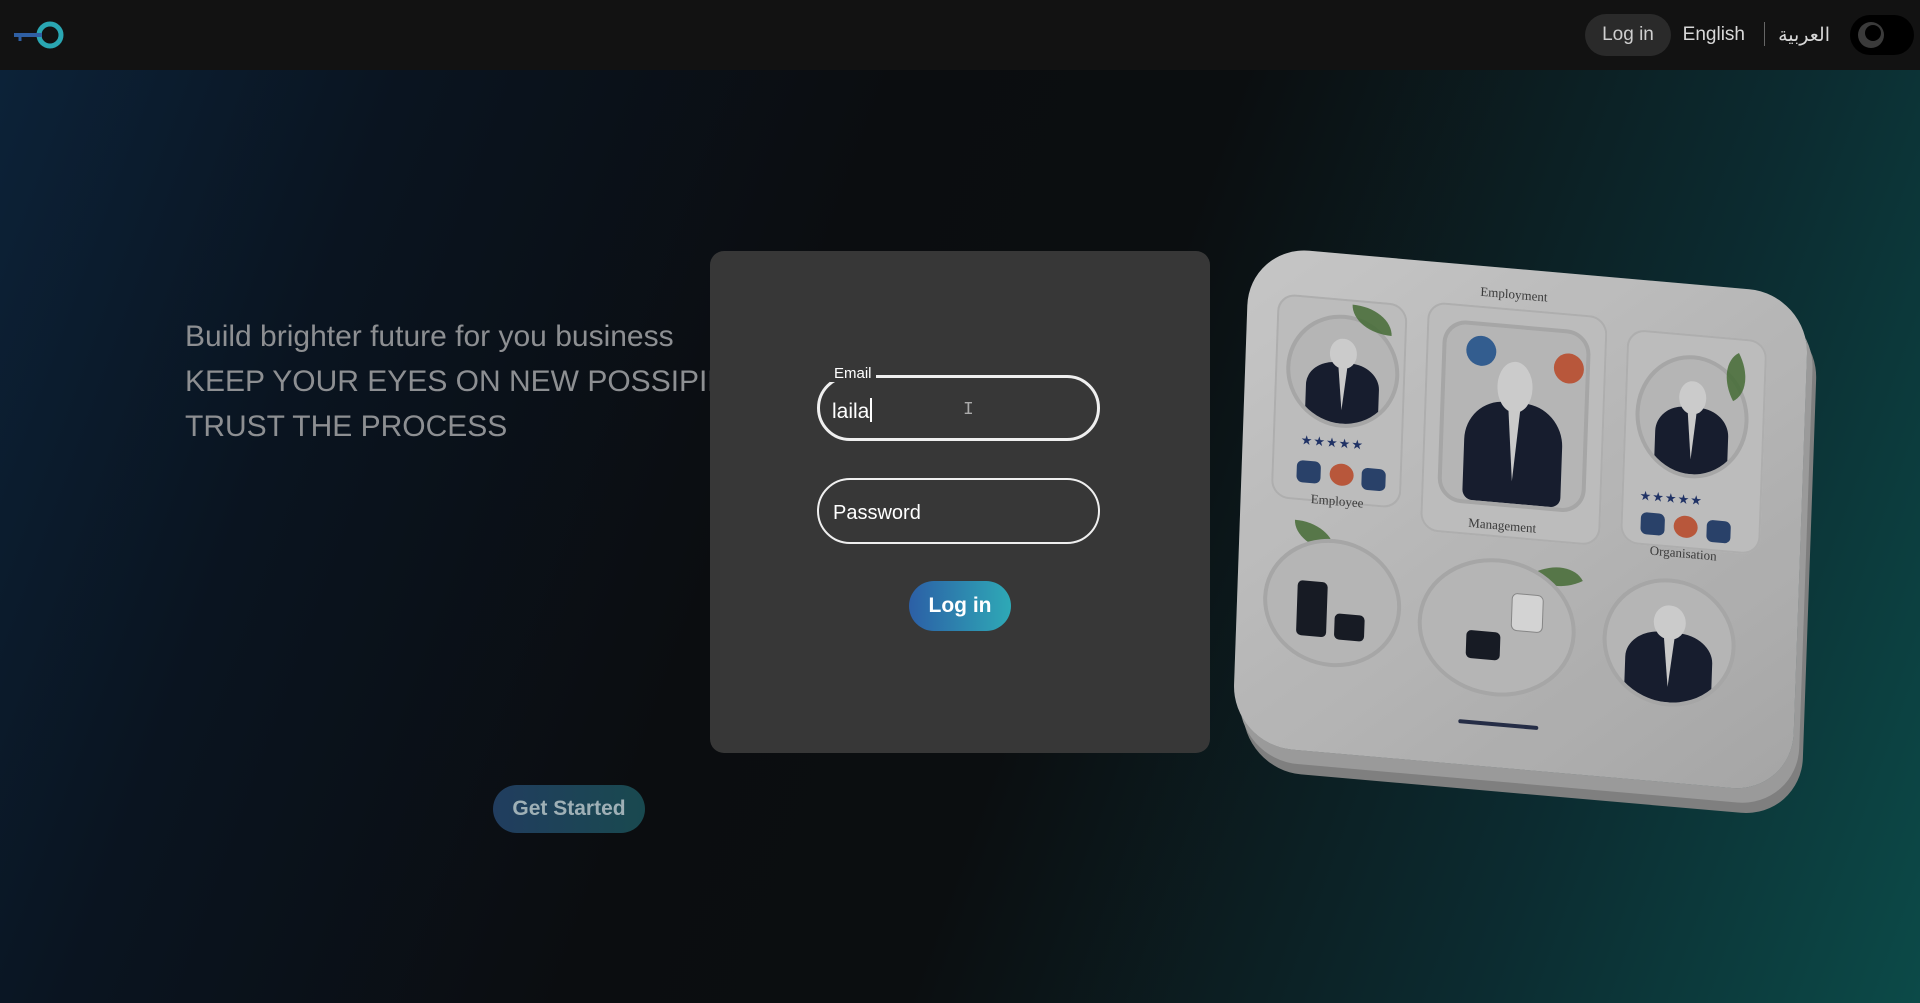 The height and width of the screenshot is (1003, 1920). I want to click on text-cursor-icon: I, so click(968, 410).